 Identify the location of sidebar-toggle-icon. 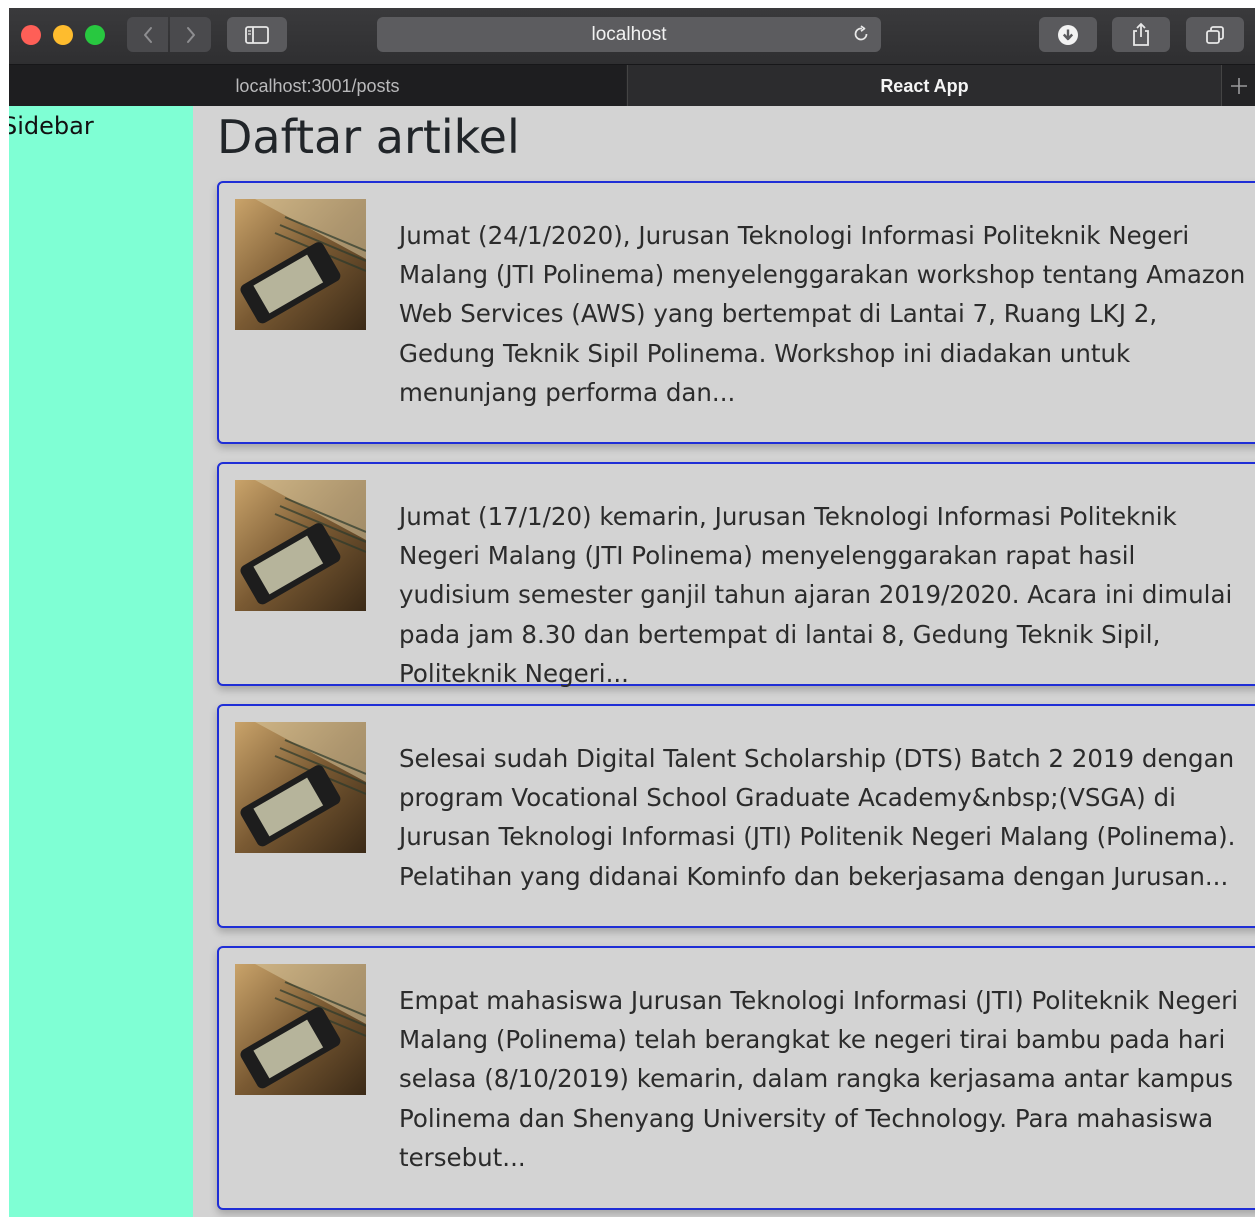
(257, 34).